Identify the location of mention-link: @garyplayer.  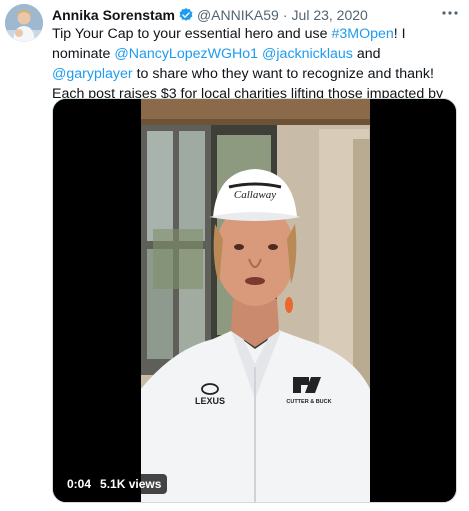
(92, 74).